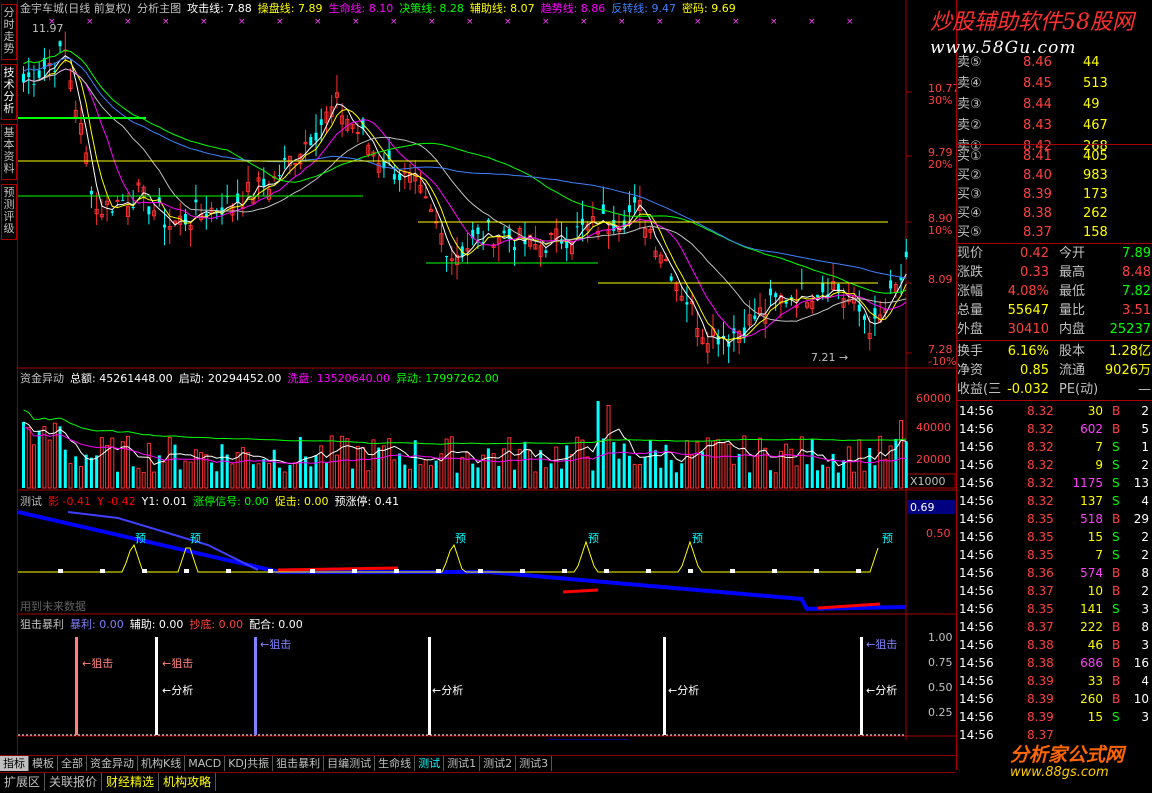 This screenshot has width=1152, height=793. I want to click on extension-tab-bar: 扩展区 关联报价 财经精选 机构攻略, so click(478, 782).